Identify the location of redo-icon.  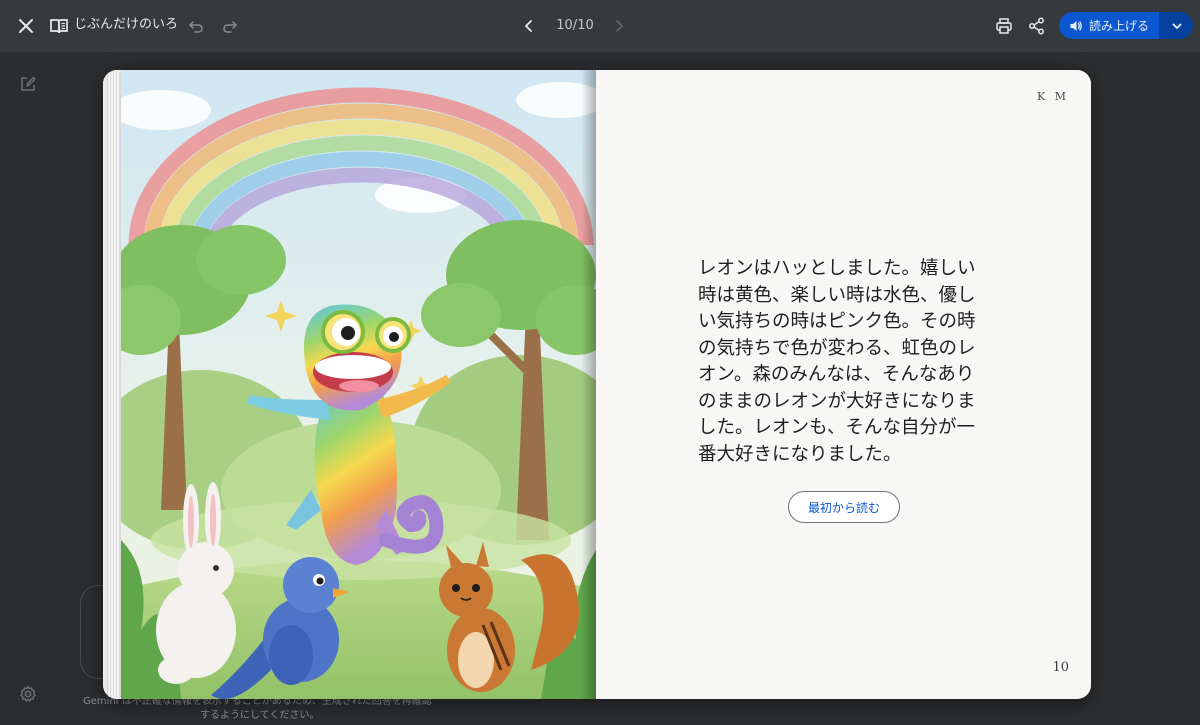
(230, 27).